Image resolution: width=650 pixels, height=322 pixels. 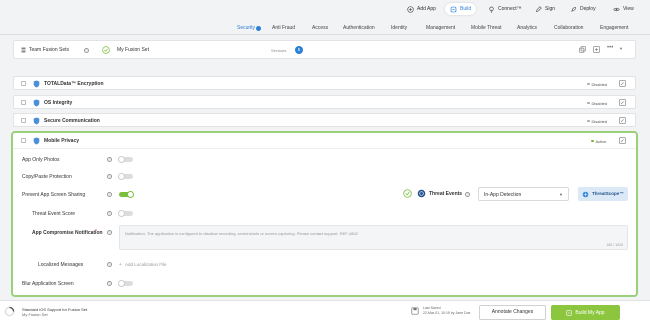 What do you see at coordinates (614, 28) in the screenshot?
I see `tab-engagement: Engagement` at bounding box center [614, 28].